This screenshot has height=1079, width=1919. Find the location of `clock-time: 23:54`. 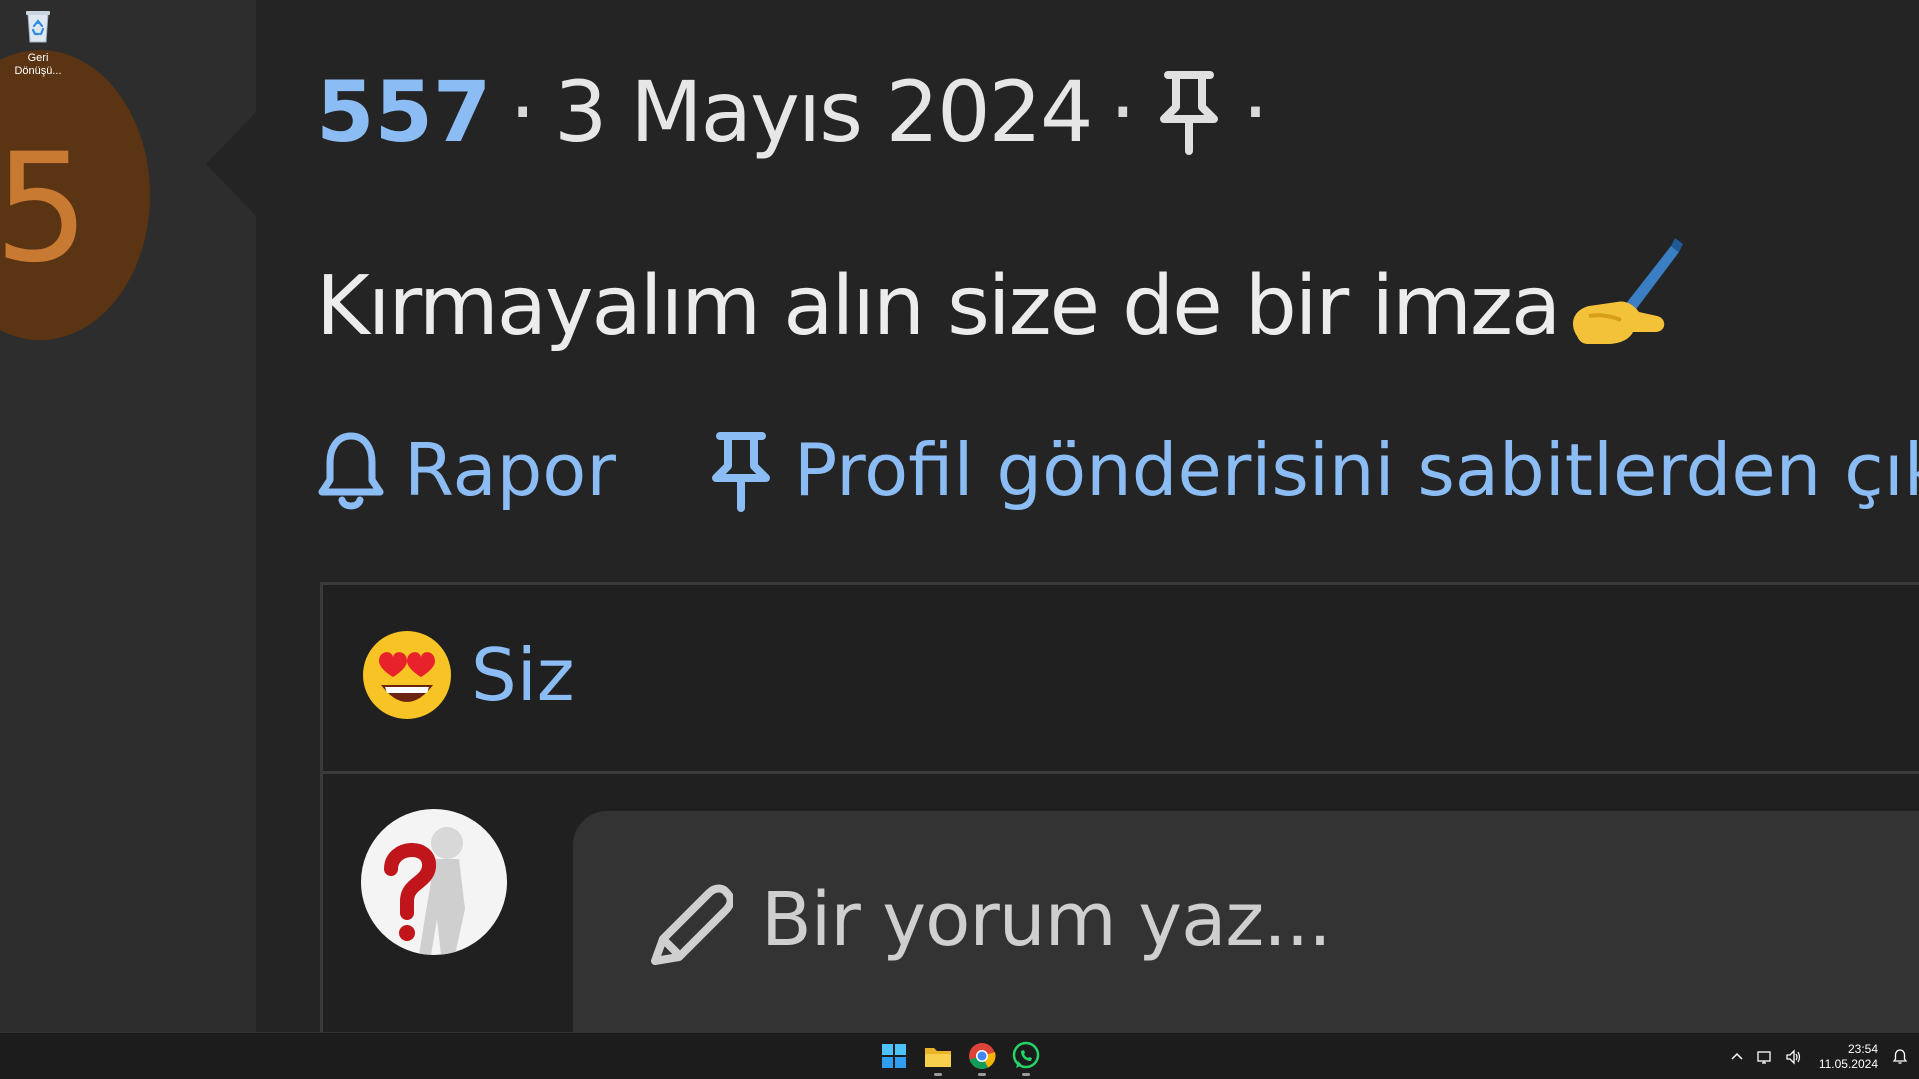

clock-time: 23:54 is located at coordinates (1862, 1048).